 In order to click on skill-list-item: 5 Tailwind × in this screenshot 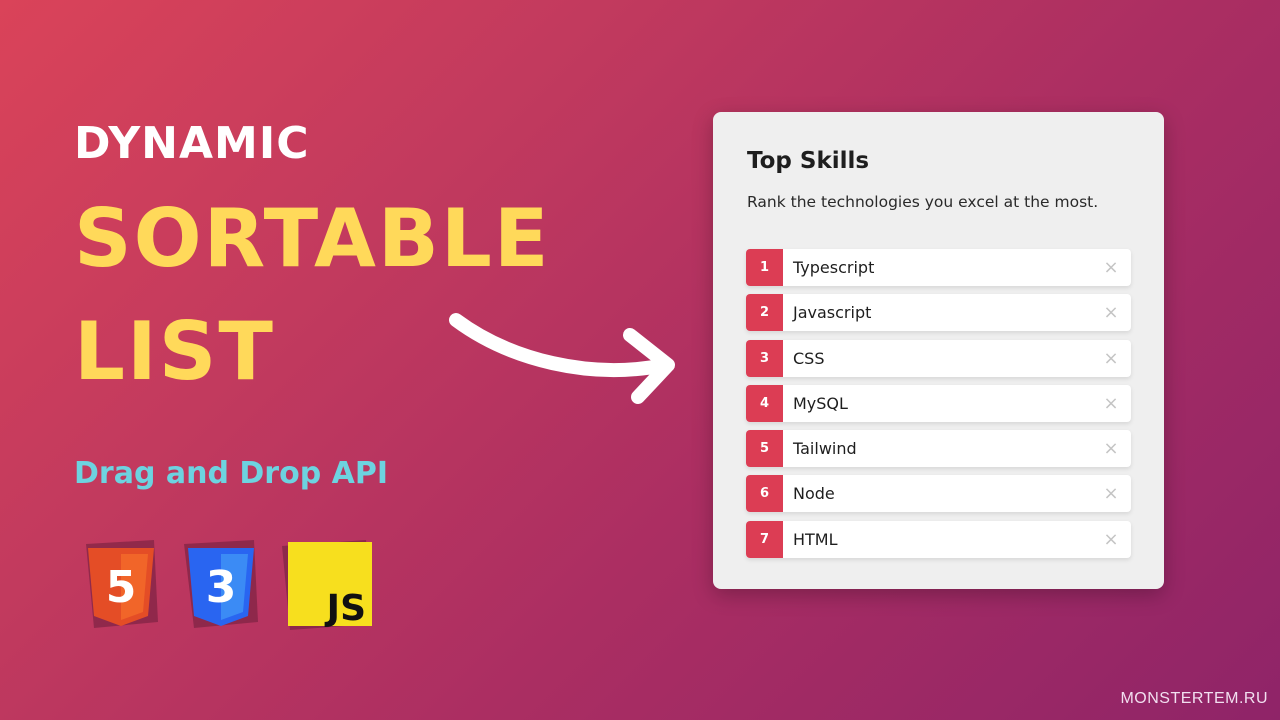, I will do `click(938, 449)`.